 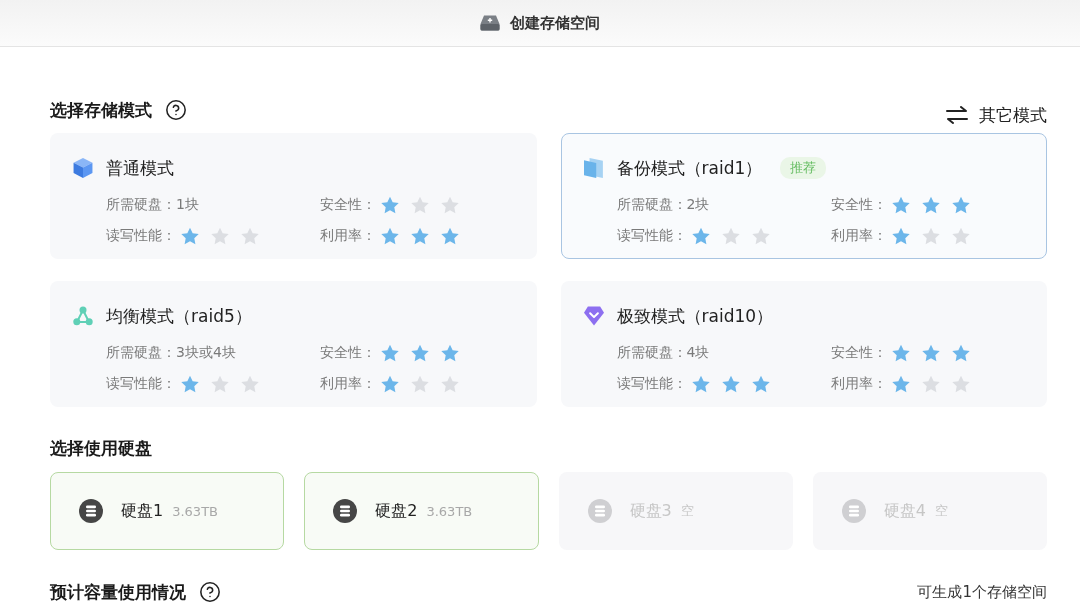 What do you see at coordinates (803, 168) in the screenshot?
I see `recommended-badge: 推荐` at bounding box center [803, 168].